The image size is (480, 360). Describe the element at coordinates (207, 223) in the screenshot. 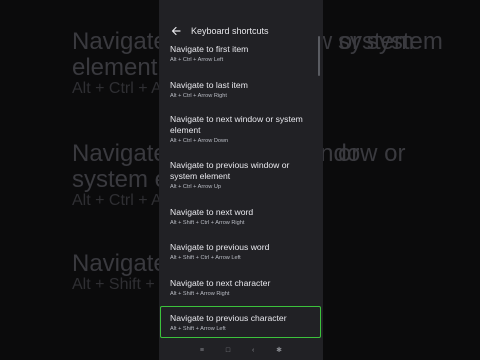

I see `item-shortcut: Alt + Shift + Ctrl + Arrow Right` at that location.